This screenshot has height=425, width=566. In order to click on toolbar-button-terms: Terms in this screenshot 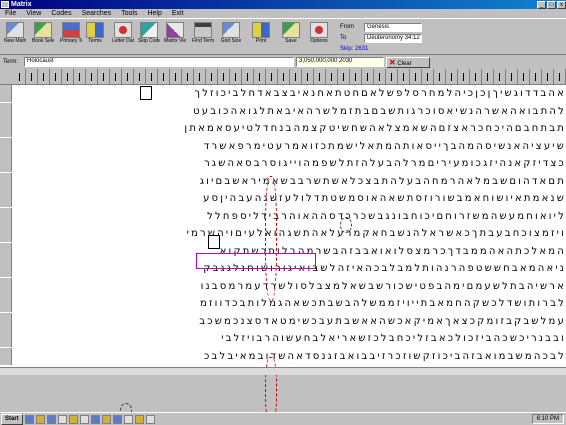, I will do `click(95, 37)`.